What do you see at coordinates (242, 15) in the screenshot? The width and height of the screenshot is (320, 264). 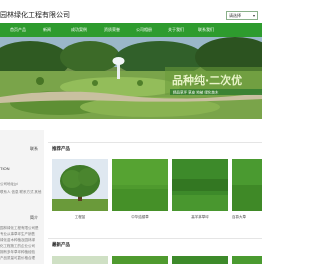 I see `language-select: 请选择 ▾` at bounding box center [242, 15].